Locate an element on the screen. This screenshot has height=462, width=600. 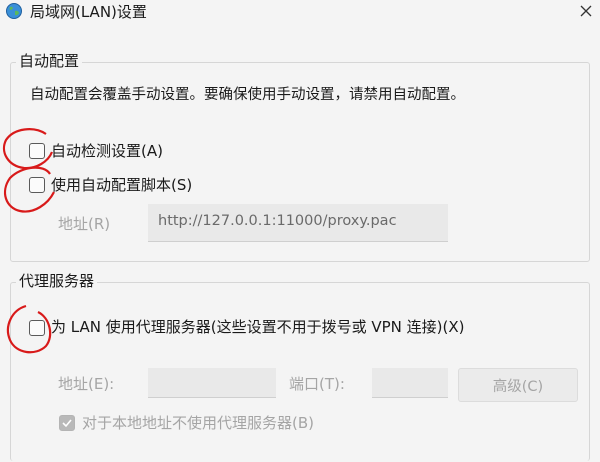
script-address-field: http://127.0.0.1:11000/proxy.pac is located at coordinates (298, 223).